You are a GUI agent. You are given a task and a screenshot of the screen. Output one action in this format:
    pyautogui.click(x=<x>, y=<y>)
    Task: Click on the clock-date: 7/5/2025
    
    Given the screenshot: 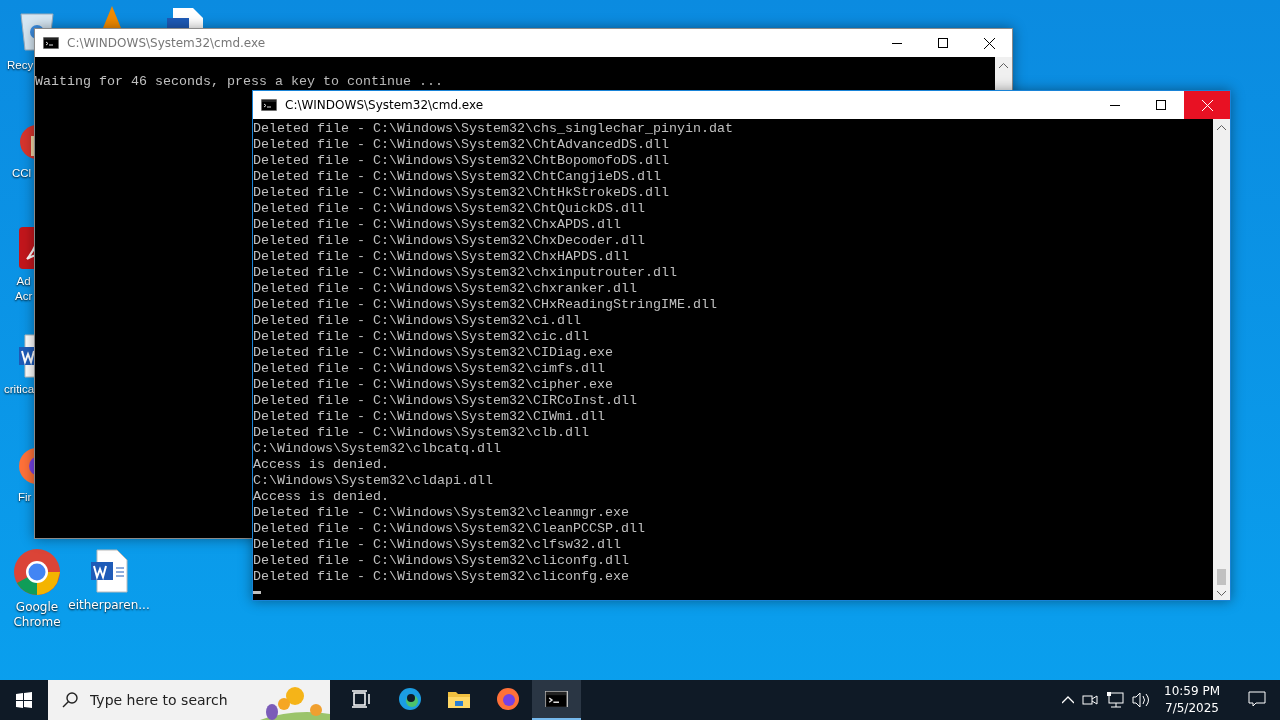 What is the action you would take?
    pyautogui.click(x=1192, y=708)
    